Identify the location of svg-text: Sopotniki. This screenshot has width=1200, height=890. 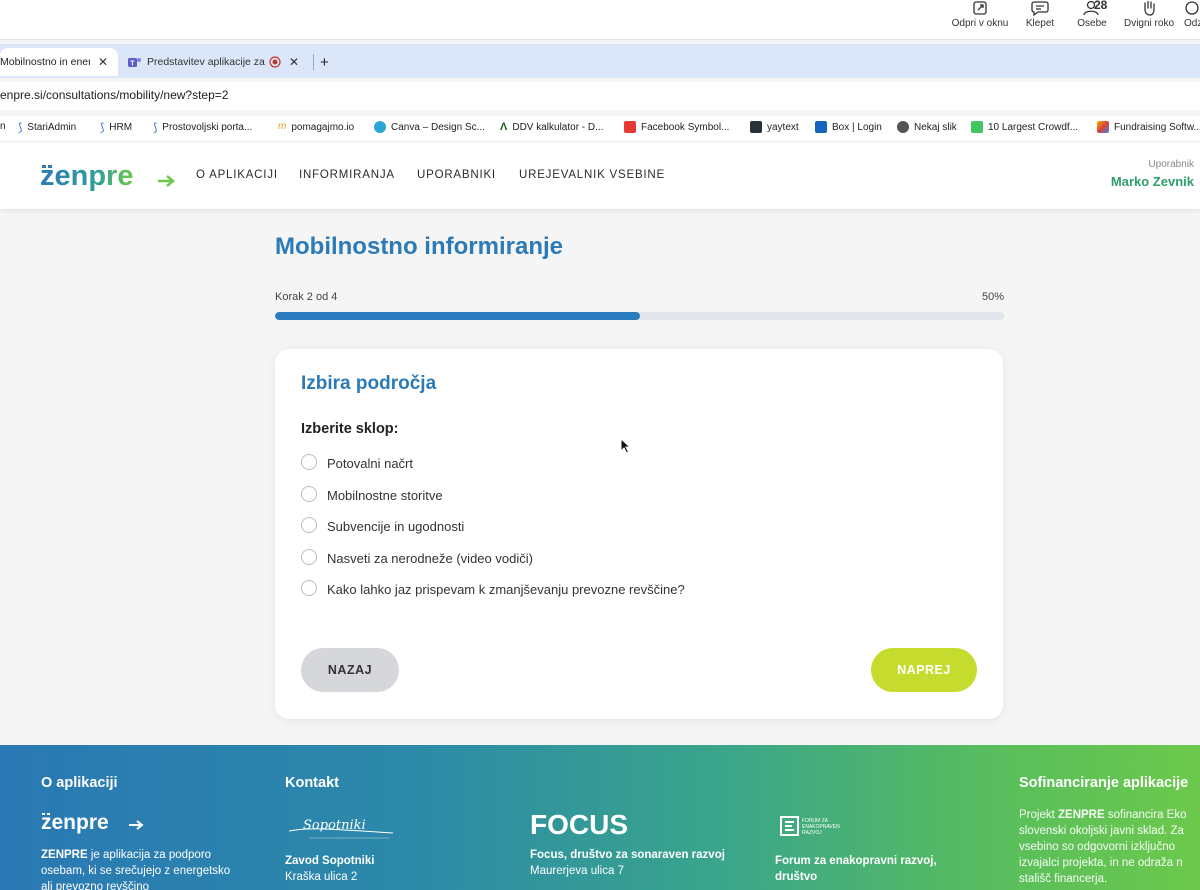
(334, 825).